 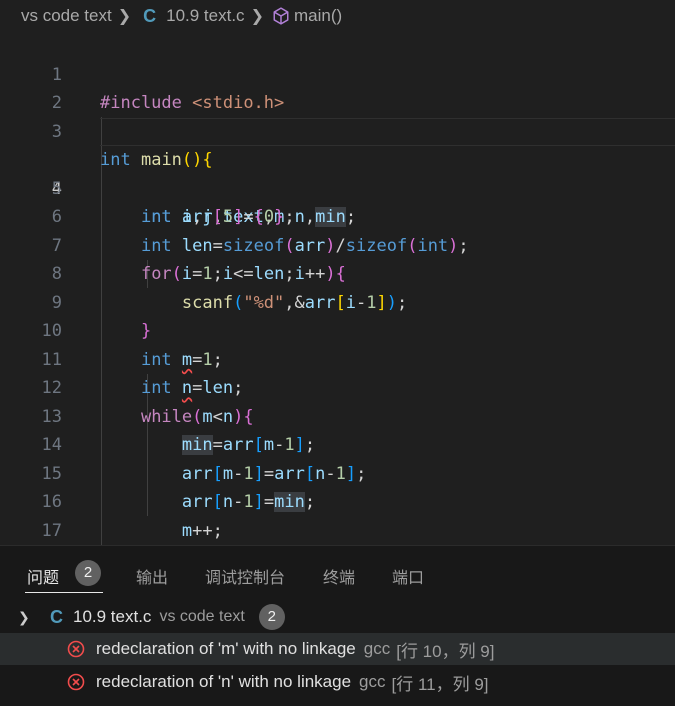 What do you see at coordinates (387, 131) in the screenshot?
I see `current-line-highlight` at bounding box center [387, 131].